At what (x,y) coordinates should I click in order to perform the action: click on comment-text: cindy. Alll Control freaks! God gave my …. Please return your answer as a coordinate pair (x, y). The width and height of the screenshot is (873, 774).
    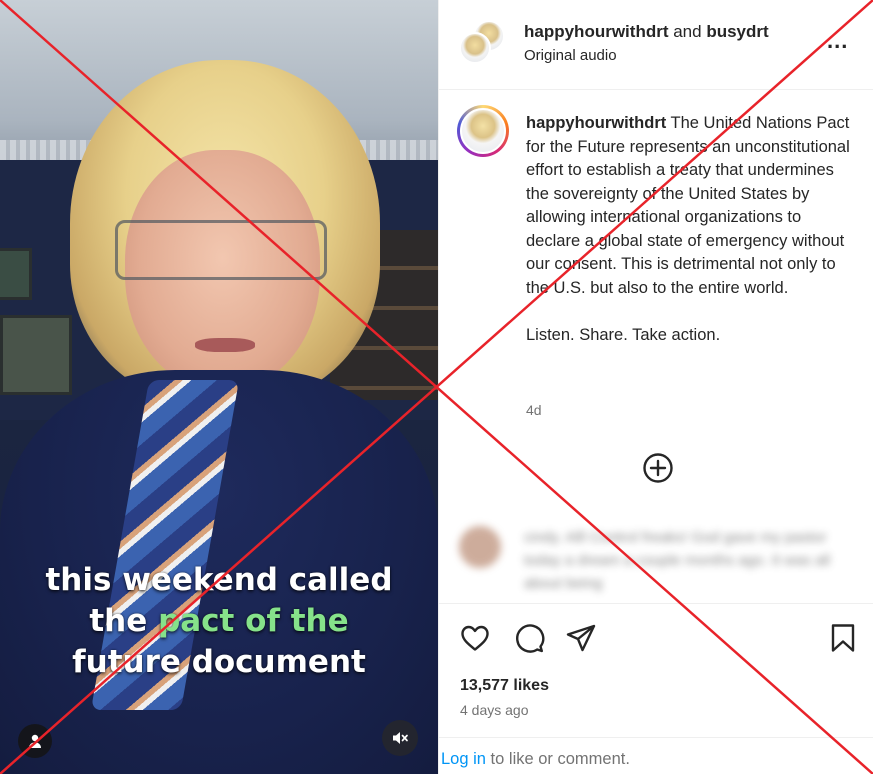
    Looking at the image, I should click on (677, 560).